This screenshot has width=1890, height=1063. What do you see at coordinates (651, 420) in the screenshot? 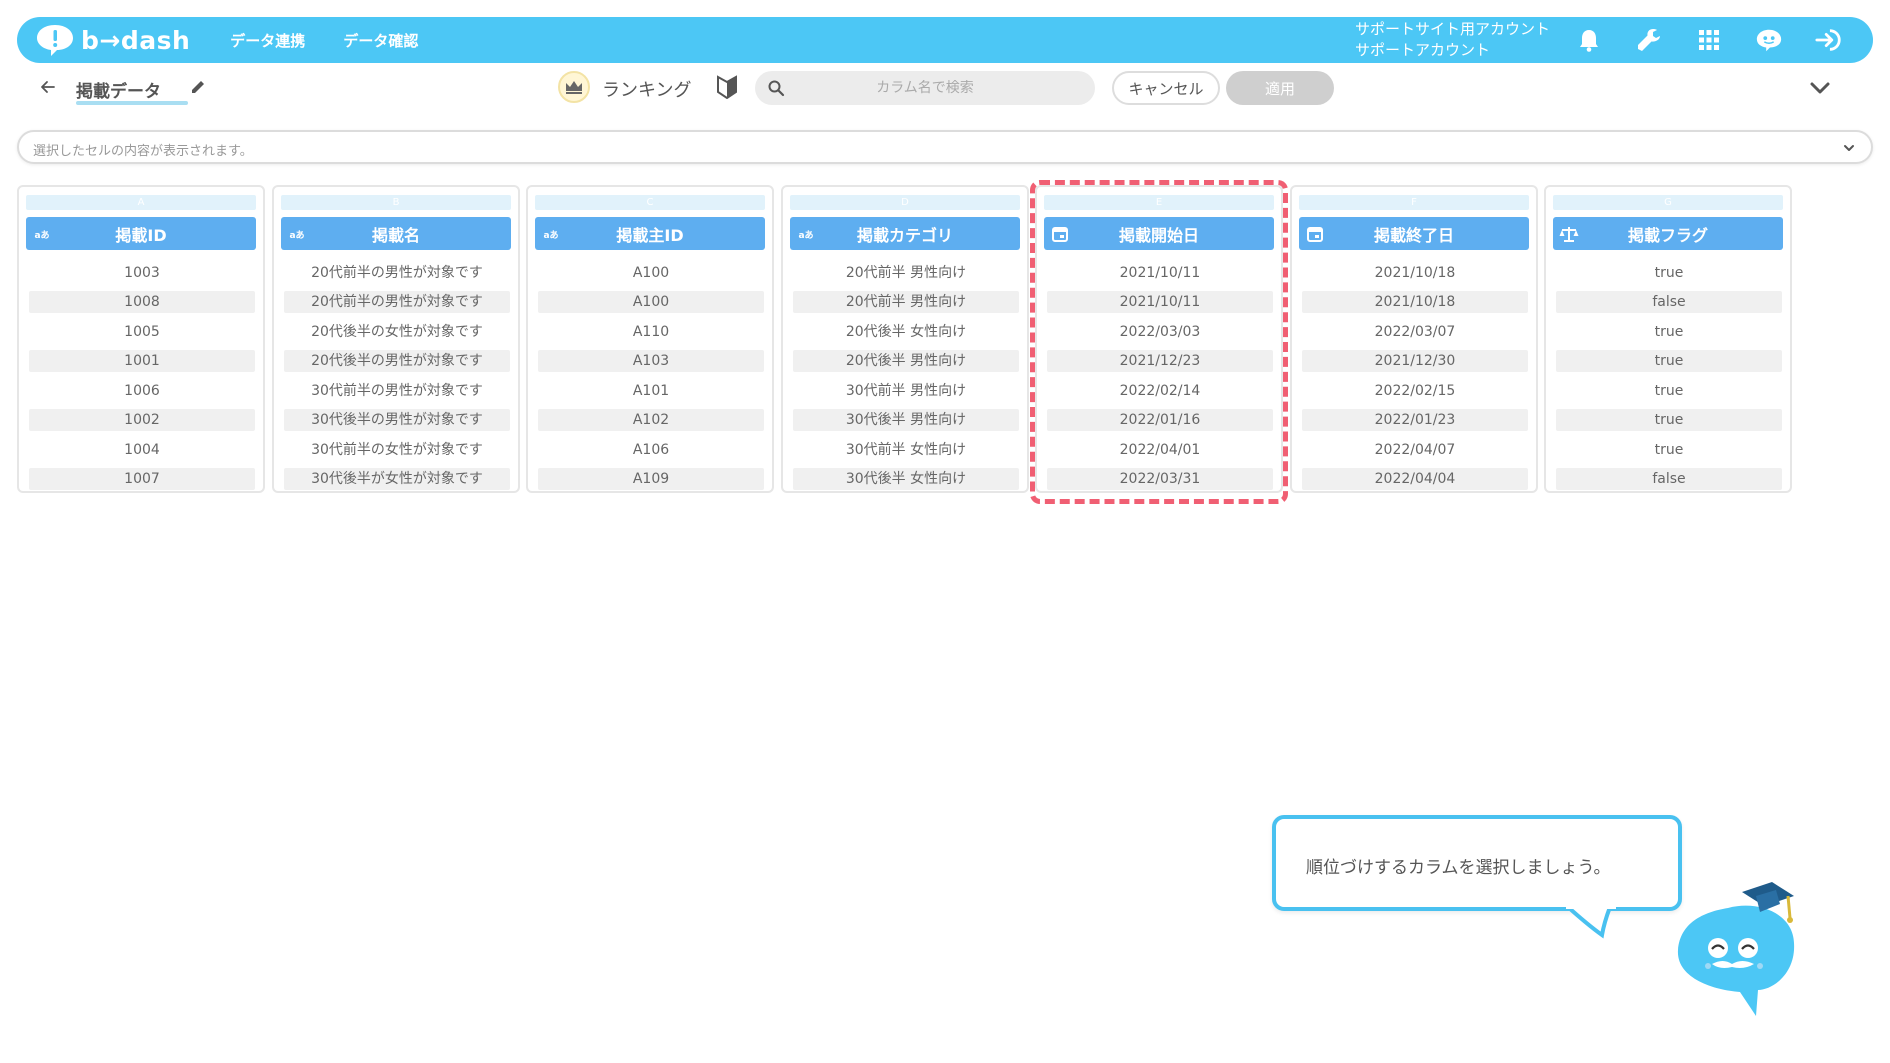
I see `table-cell: A102` at bounding box center [651, 420].